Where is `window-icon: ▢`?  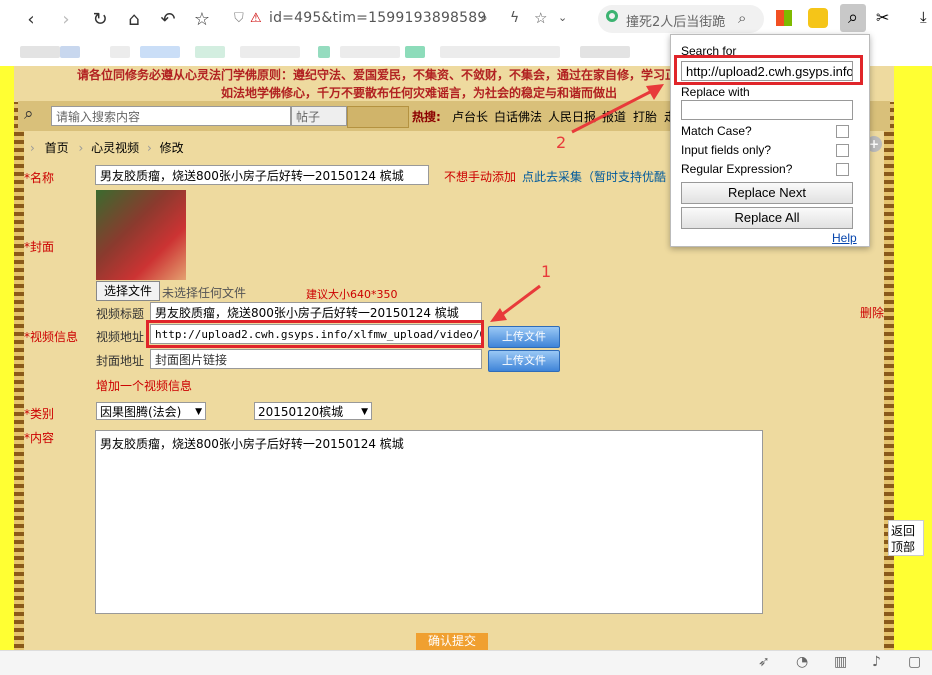 window-icon: ▢ is located at coordinates (914, 662).